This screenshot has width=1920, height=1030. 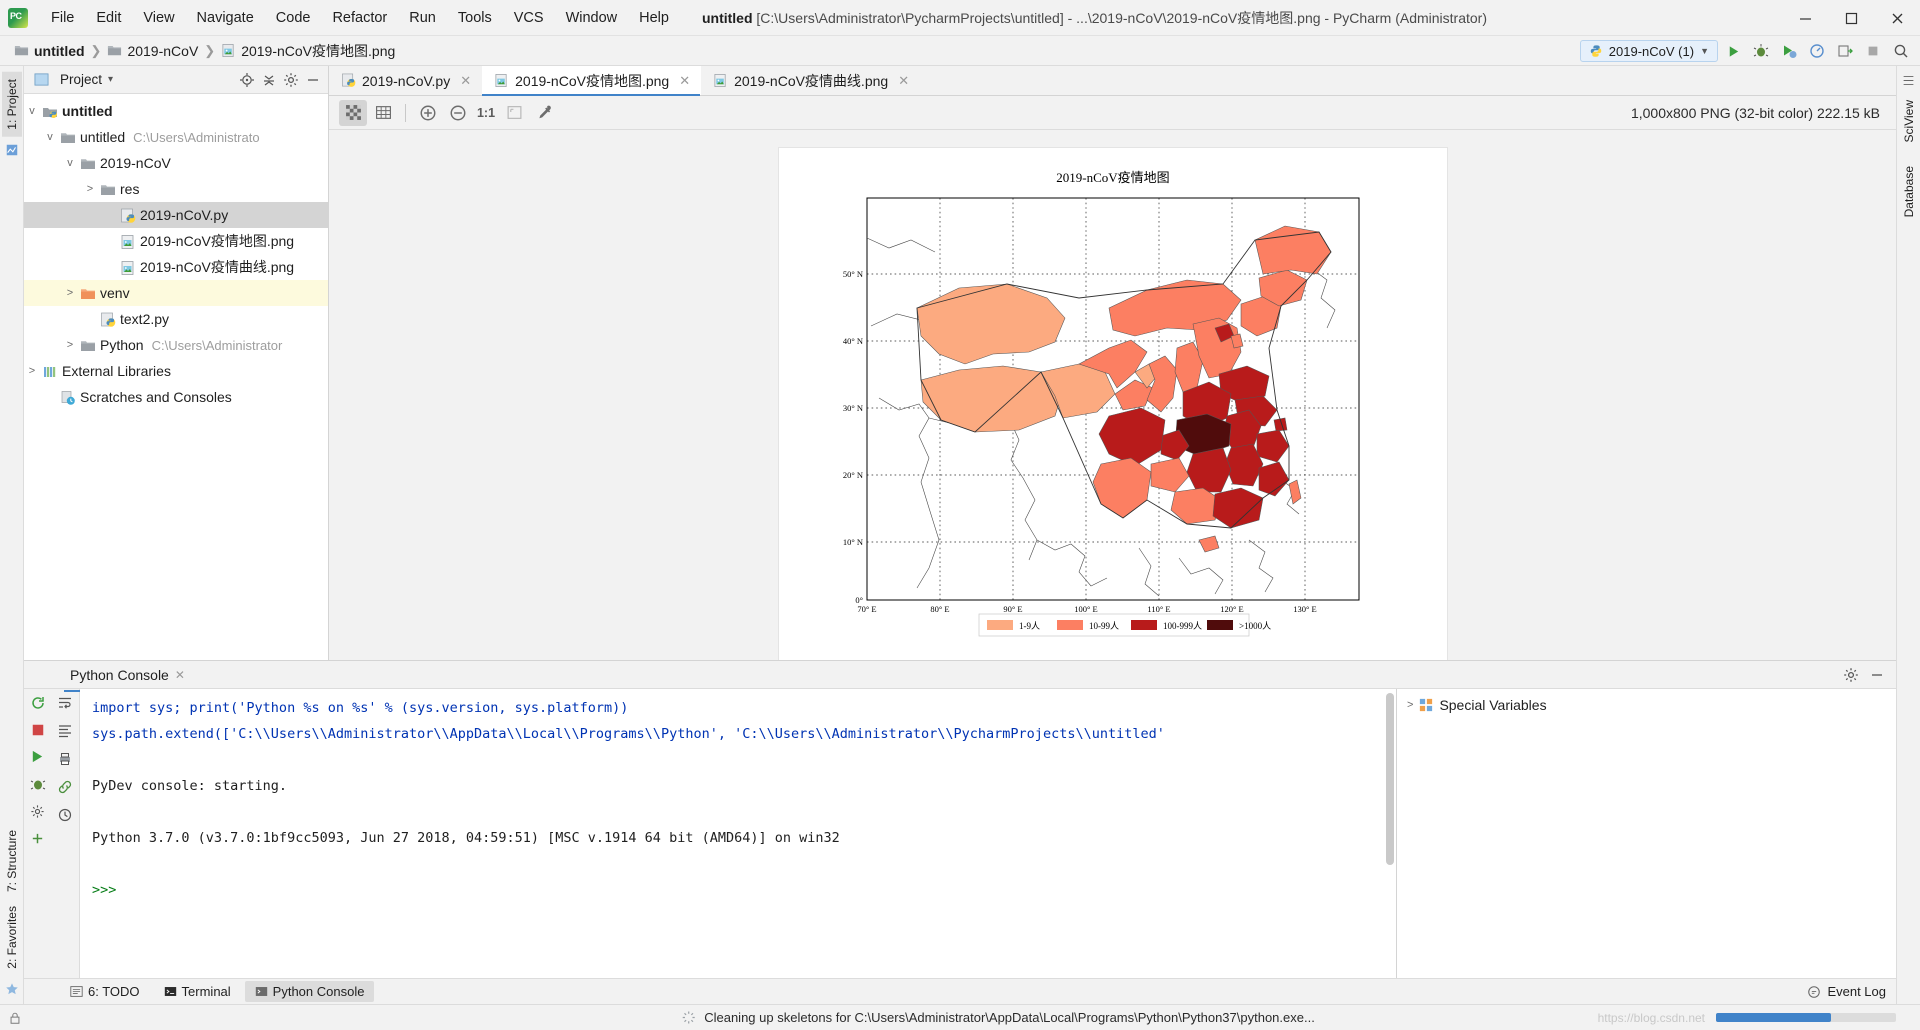 I want to click on tree-row-curve-png: 2019-nCoV疫情曲线.png, so click(x=176, y=267).